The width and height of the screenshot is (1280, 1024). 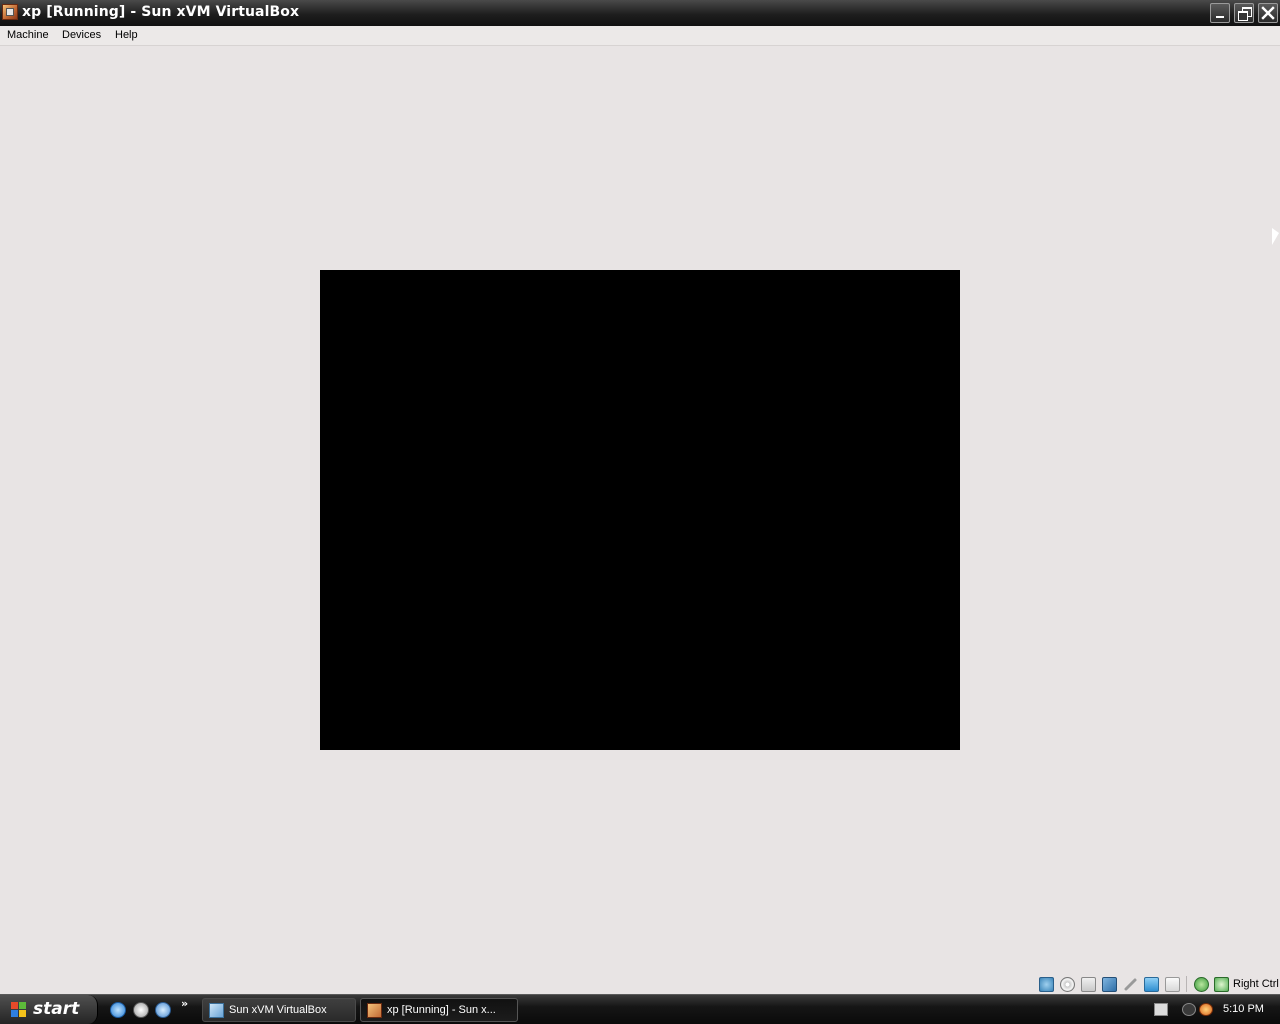 I want to click on host-key-label: Right Ctrl, so click(x=1256, y=984).